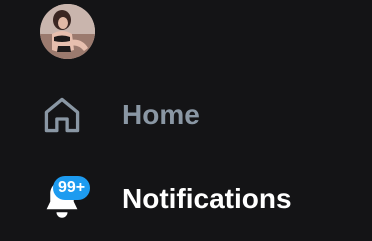  I want to click on sidebar-item-home: Home, so click(120, 115).